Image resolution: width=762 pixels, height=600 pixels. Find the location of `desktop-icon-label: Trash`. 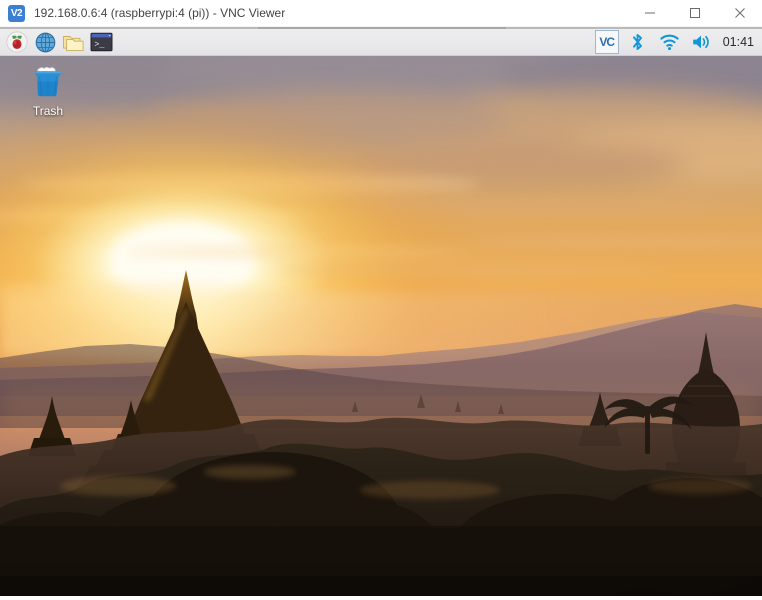

desktop-icon-label: Trash is located at coordinates (48, 111).